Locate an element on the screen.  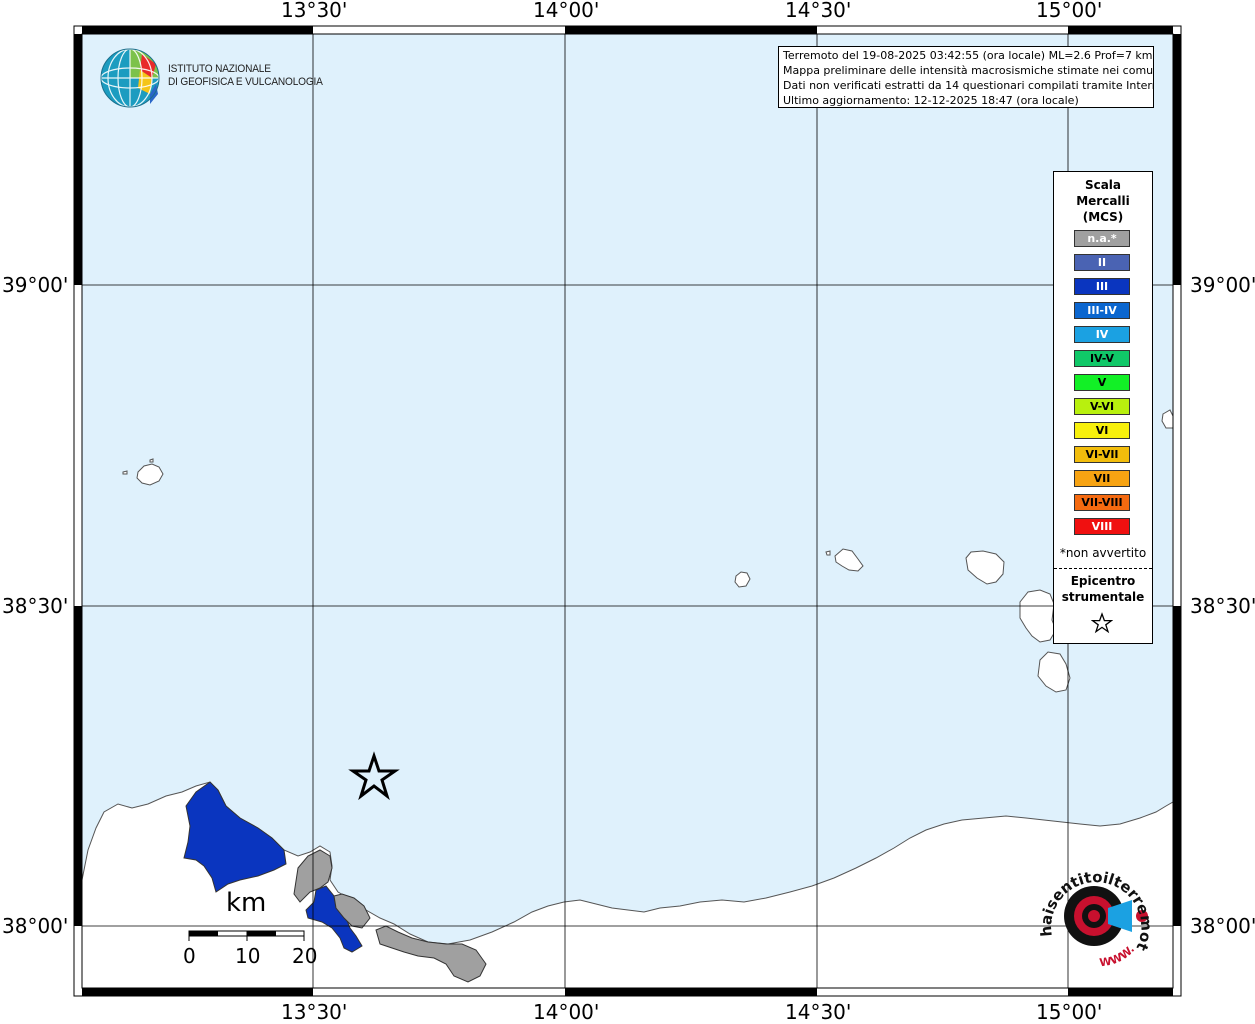
lon-label-bottom-4: 15°00' is located at coordinates (1069, 1012).